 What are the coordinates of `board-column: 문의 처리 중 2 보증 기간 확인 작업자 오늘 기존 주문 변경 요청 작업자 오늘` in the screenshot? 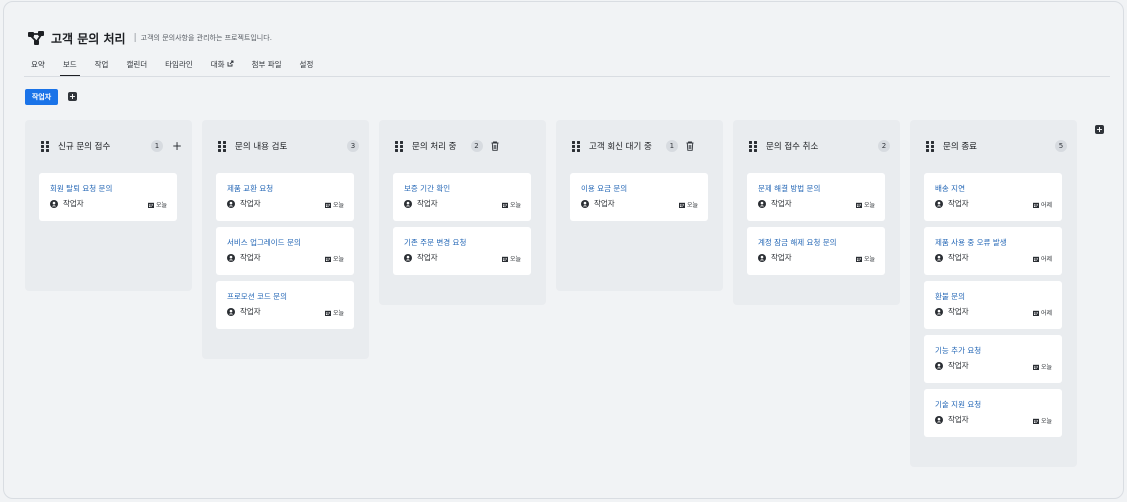 It's located at (462, 212).